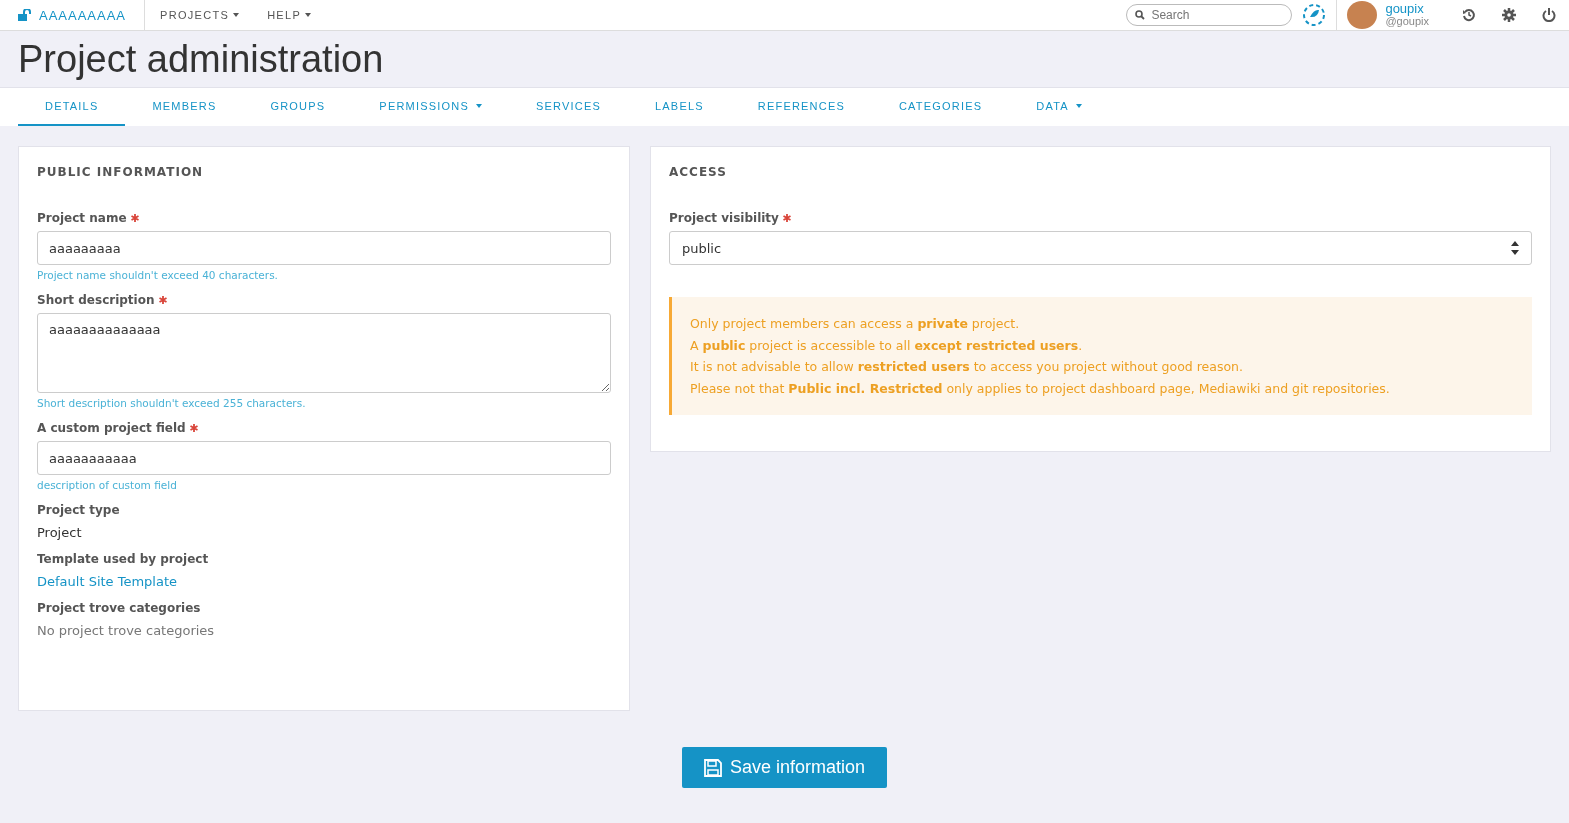 Image resolution: width=1569 pixels, height=823 pixels. I want to click on help-text: Project name shouldn't exceed 40 characters., so click(158, 275).